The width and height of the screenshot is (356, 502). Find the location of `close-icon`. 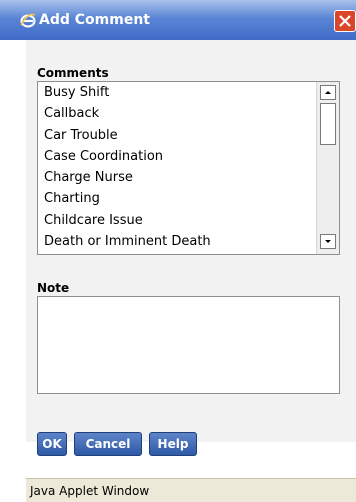

close-icon is located at coordinates (345, 21).